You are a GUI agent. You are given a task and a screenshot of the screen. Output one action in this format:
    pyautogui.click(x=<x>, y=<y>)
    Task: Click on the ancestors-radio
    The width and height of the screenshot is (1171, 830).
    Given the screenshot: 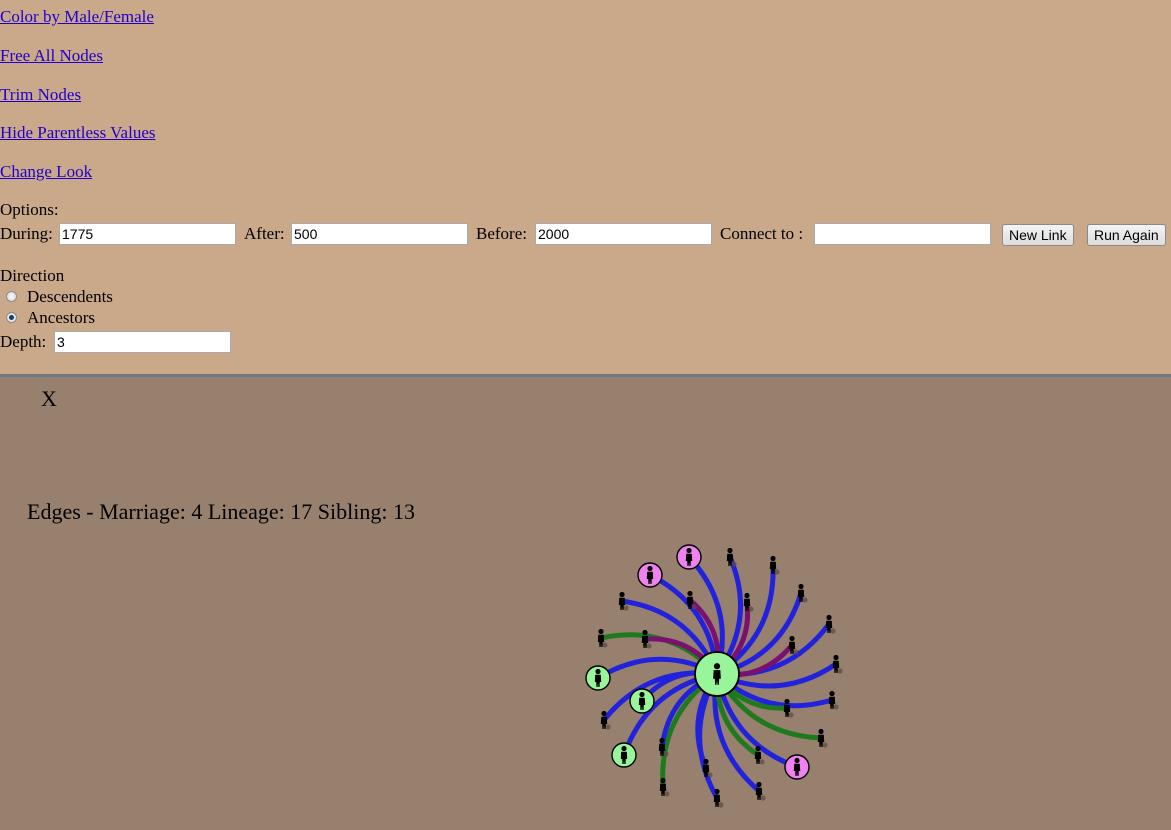 What is the action you would take?
    pyautogui.click(x=11, y=317)
    